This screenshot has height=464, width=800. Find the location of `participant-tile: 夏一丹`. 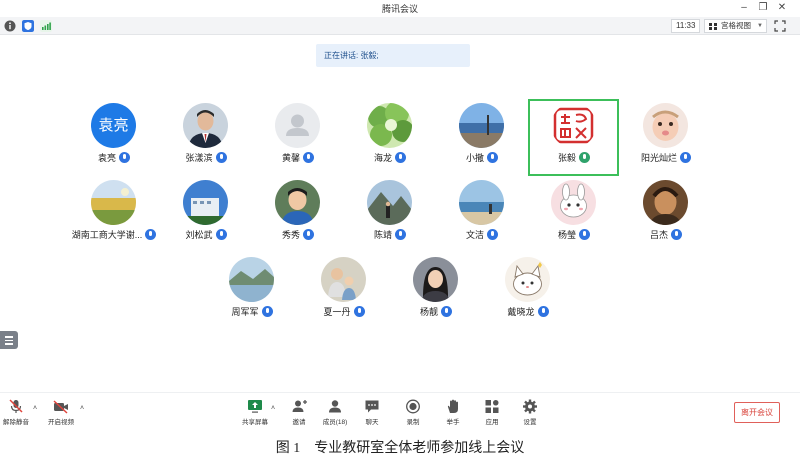

participant-tile: 夏一丹 is located at coordinates (344, 290).